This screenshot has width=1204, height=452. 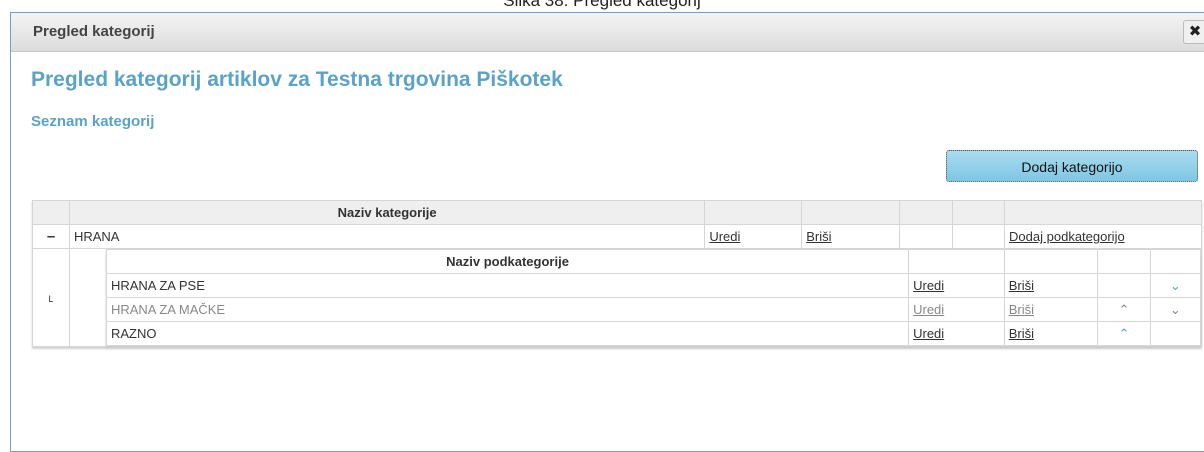 I want to click on subcategory-row: RAZNO Uredi Briši ⌃, so click(x=653, y=333).